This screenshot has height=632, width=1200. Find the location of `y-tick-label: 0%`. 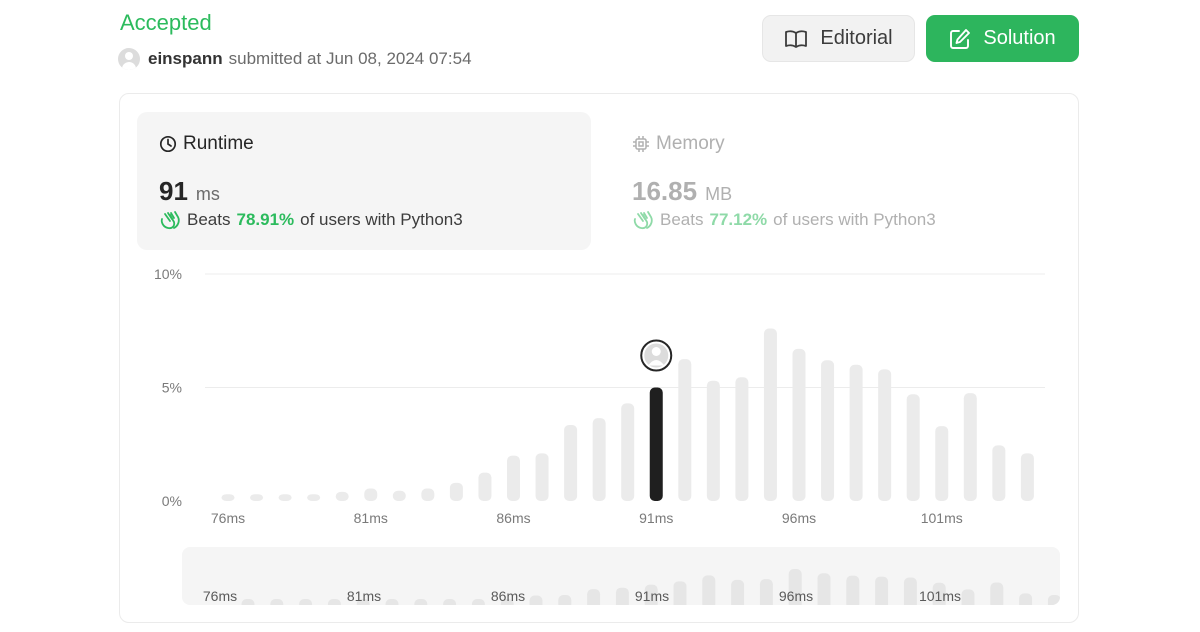

y-tick-label: 0% is located at coordinates (172, 501).